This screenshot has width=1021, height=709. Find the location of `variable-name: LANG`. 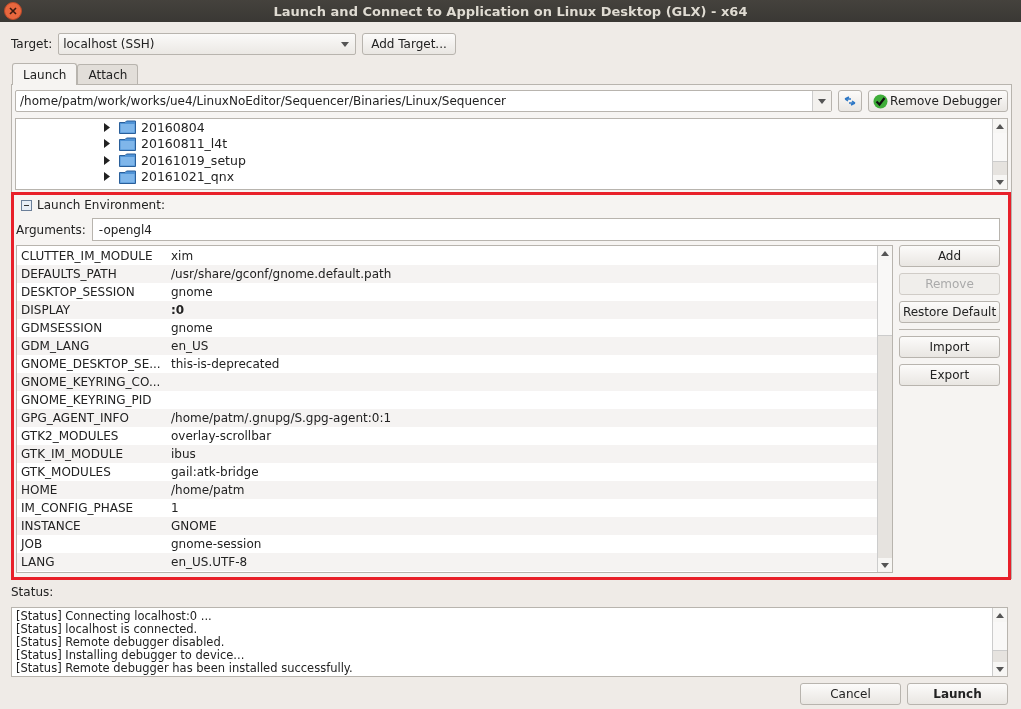

variable-name: LANG is located at coordinates (38, 562).